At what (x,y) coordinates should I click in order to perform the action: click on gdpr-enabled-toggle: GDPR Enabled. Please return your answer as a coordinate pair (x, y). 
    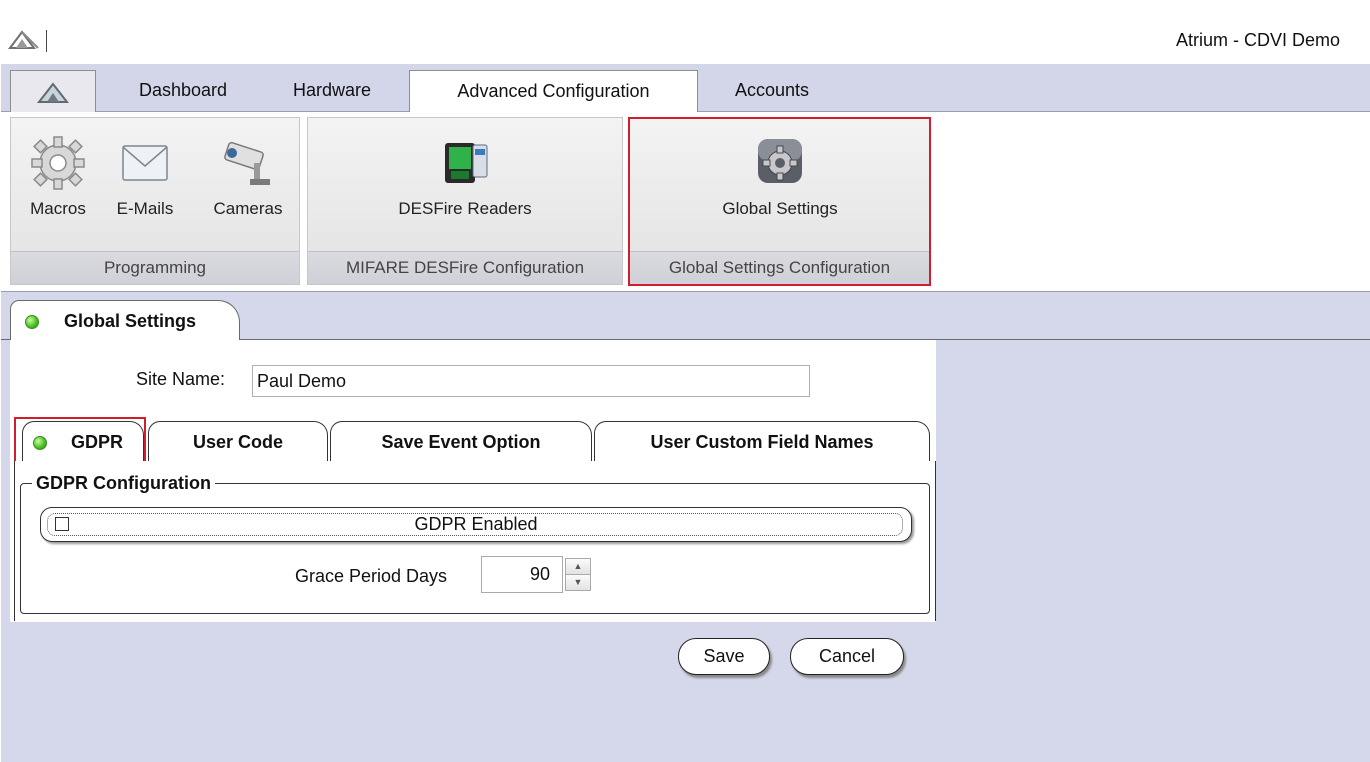
    Looking at the image, I should click on (476, 524).